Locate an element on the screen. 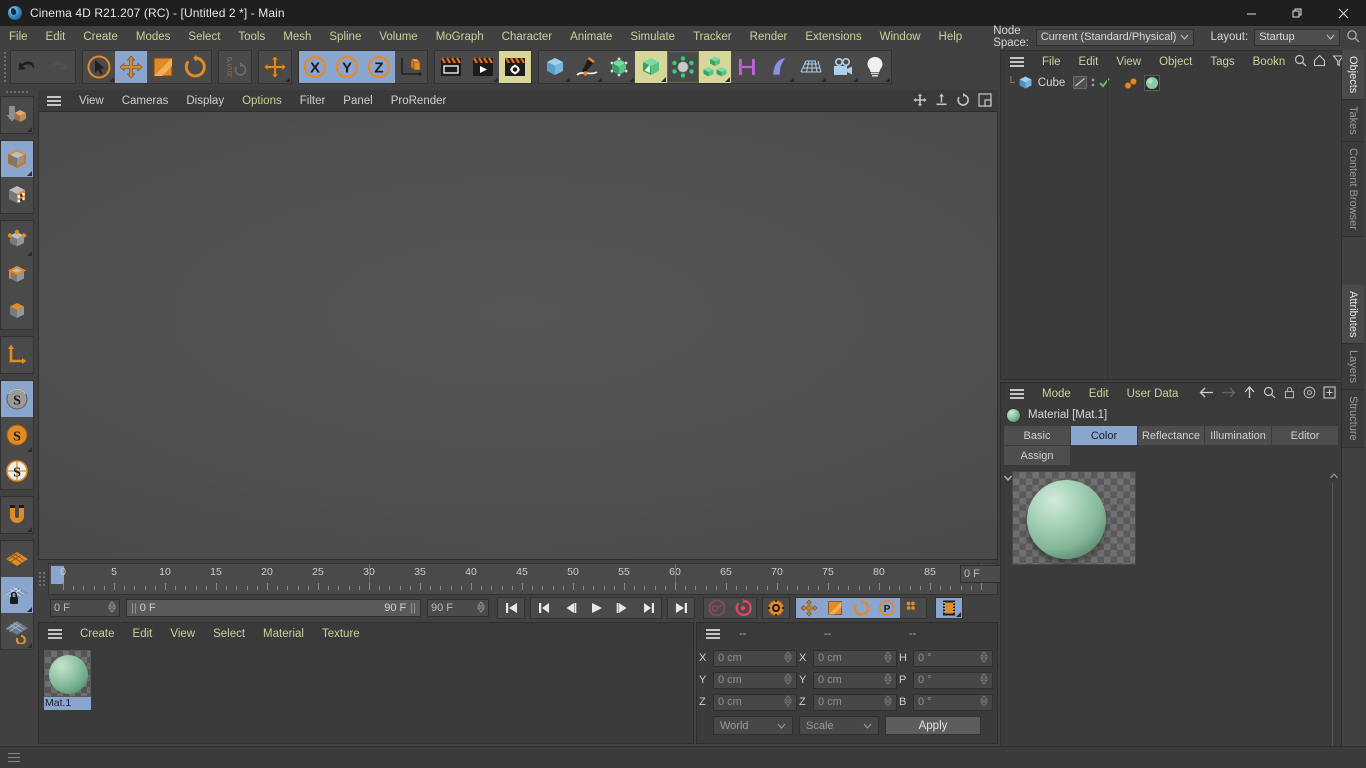 This screenshot has height=768, width=1366. move-tool is located at coordinates (131, 67).